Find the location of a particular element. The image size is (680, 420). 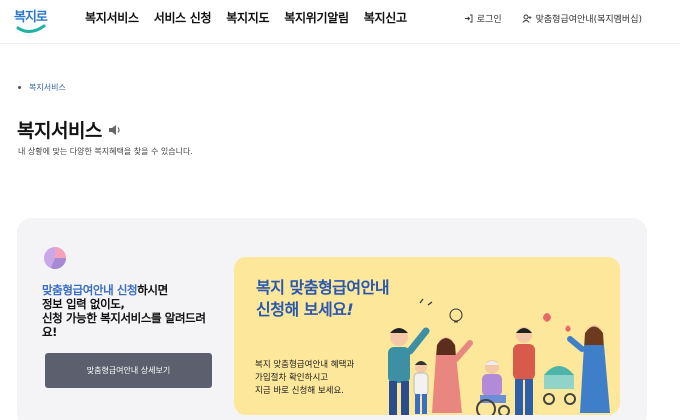

logo-text: 복지로 is located at coordinates (31, 17).